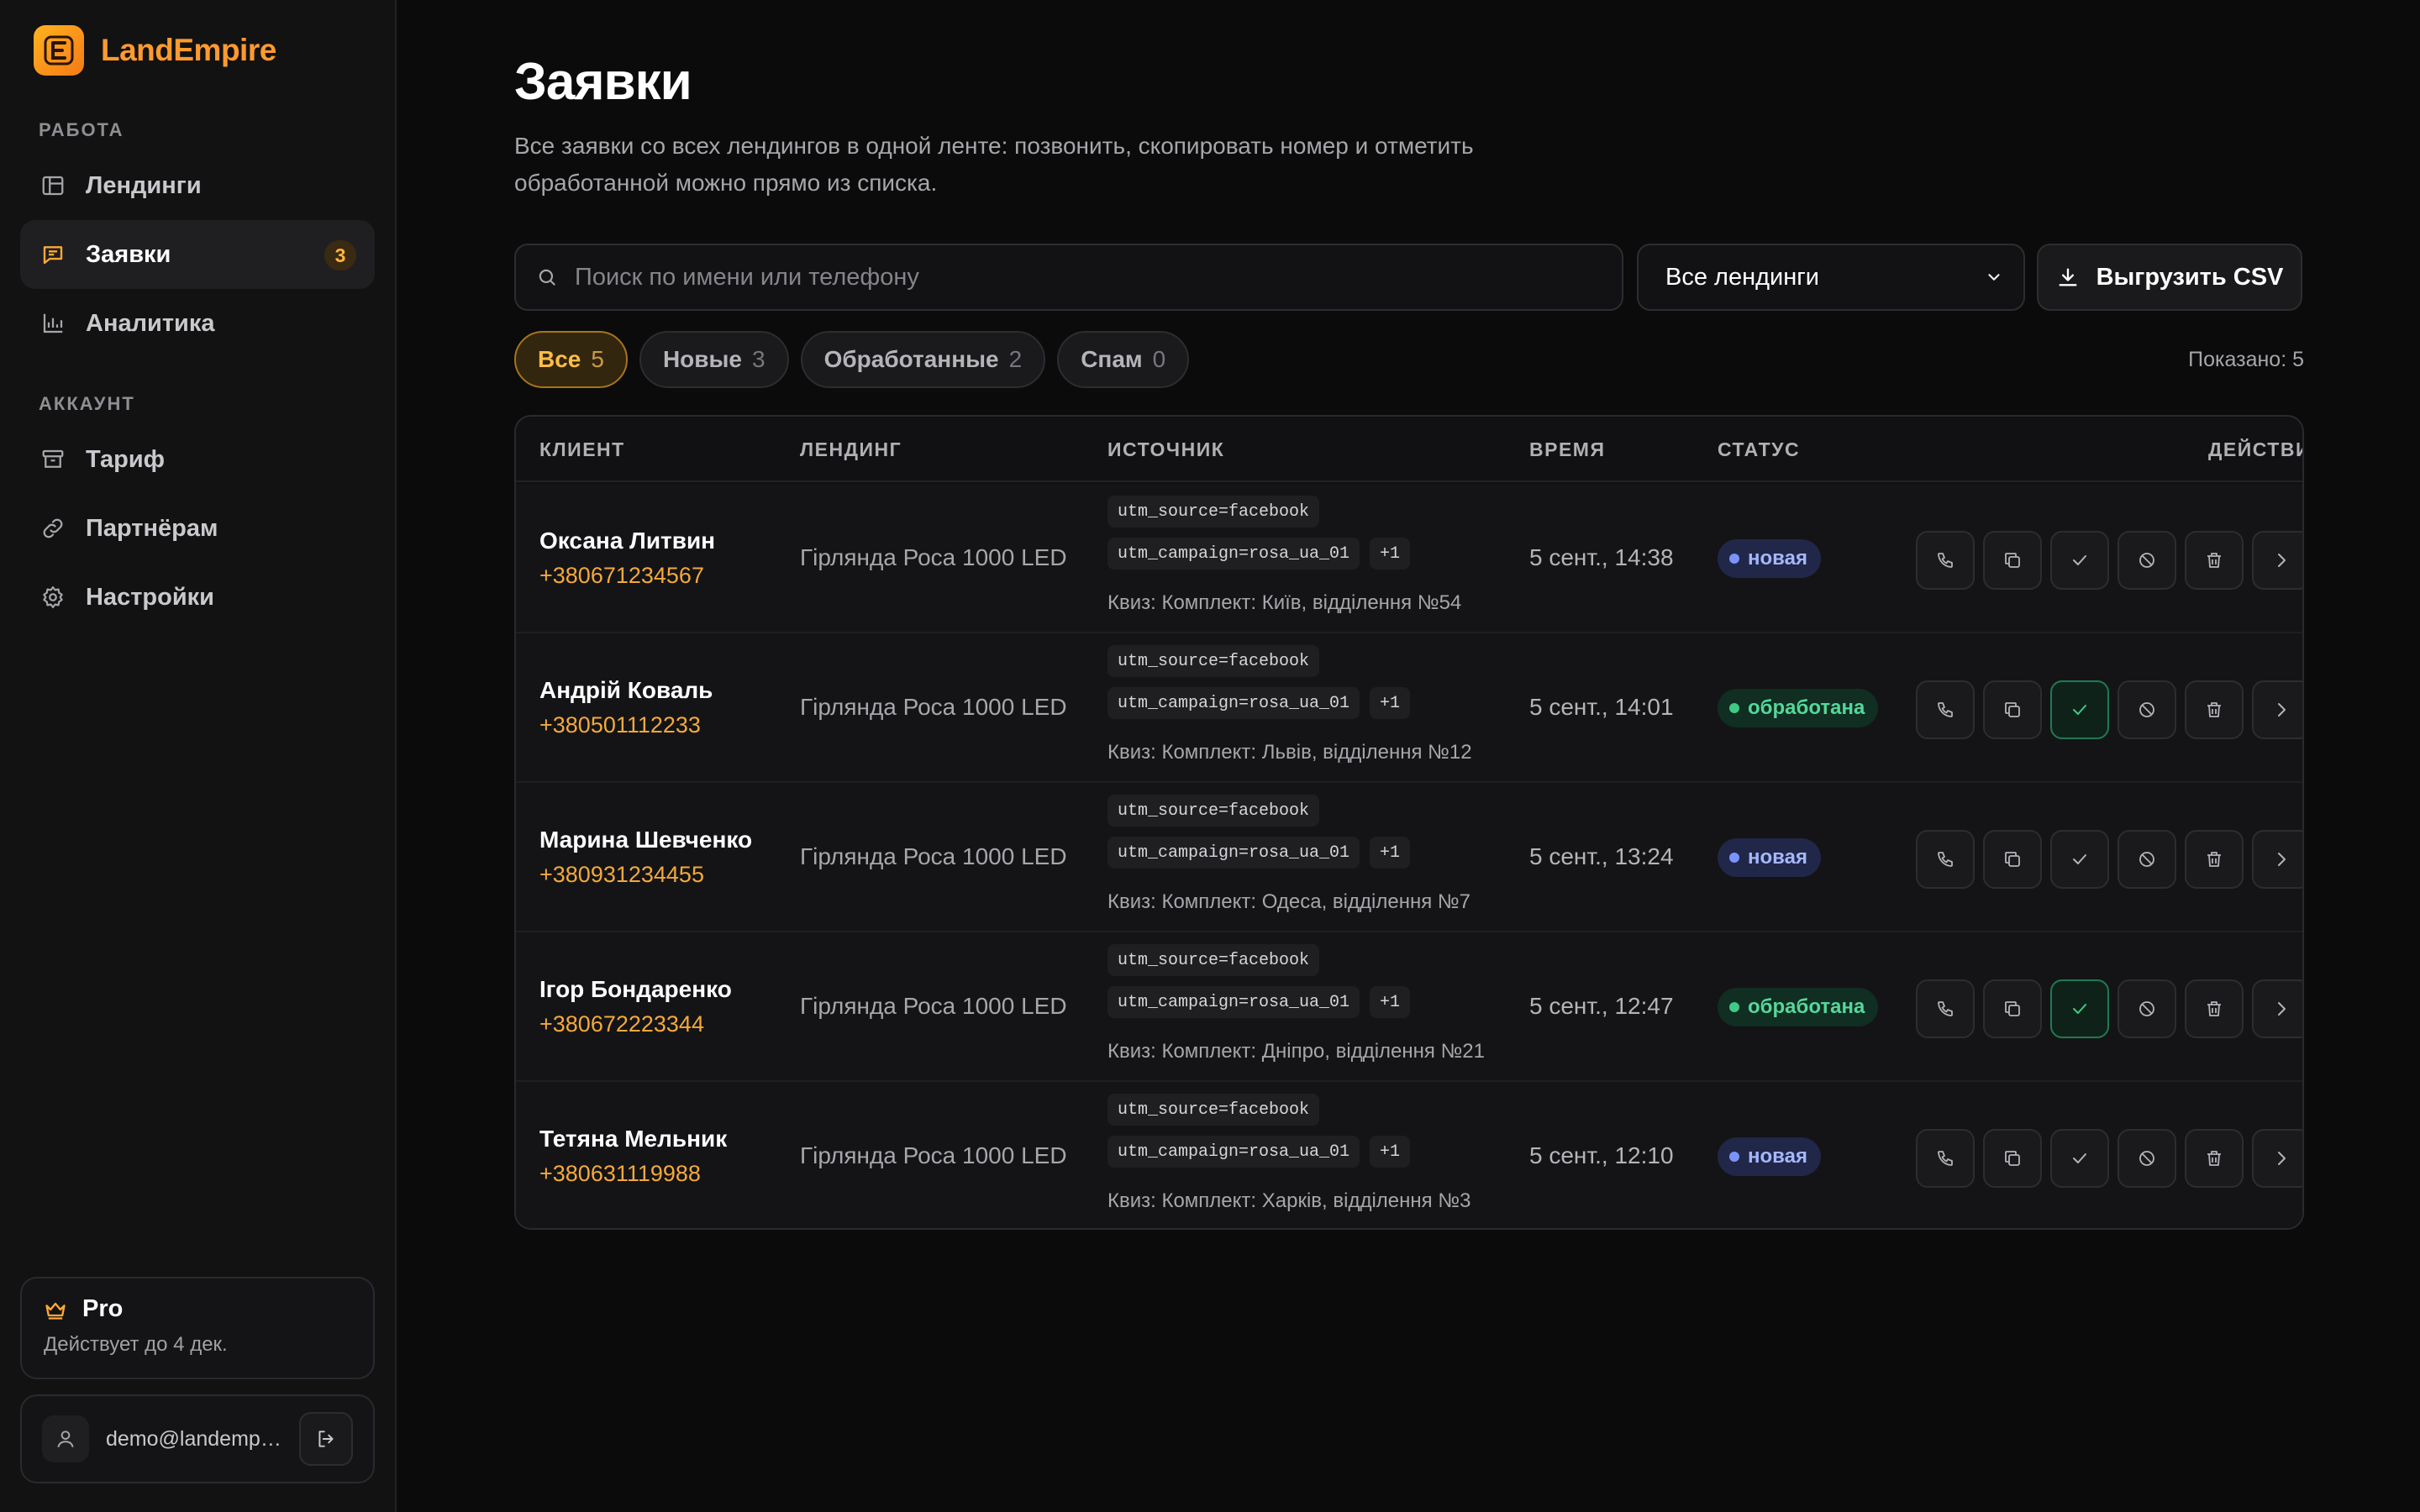  Describe the element at coordinates (2190, 277) in the screenshot. I see `export-csv-label: Выгрузить CSV` at that location.